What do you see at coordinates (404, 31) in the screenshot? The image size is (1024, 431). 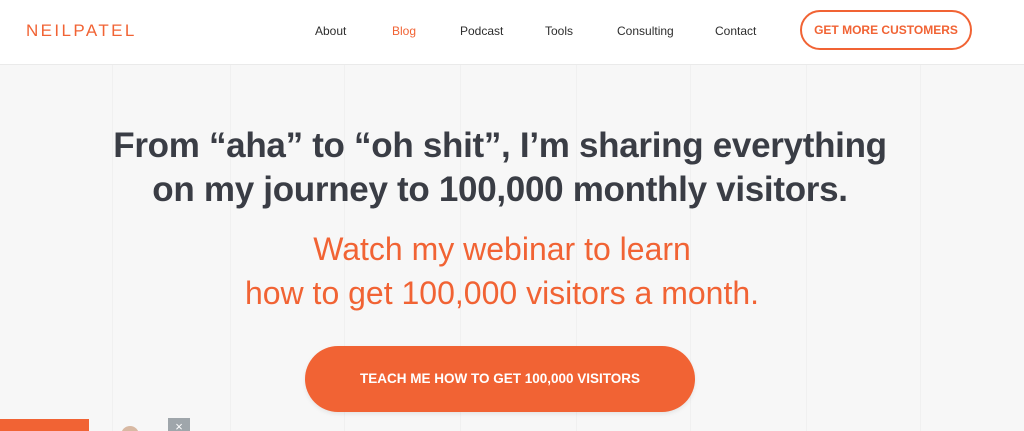 I see `nav-item-blog: Blog` at bounding box center [404, 31].